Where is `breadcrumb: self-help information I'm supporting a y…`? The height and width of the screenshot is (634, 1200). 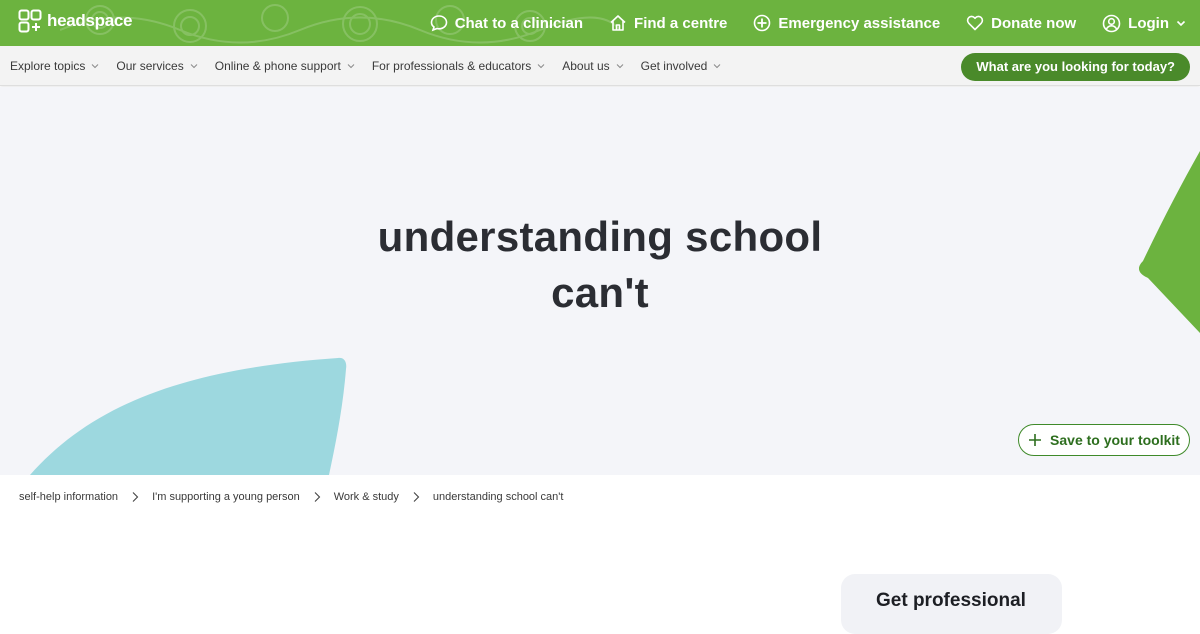
breadcrumb: self-help information I'm supporting a y… is located at coordinates (291, 497).